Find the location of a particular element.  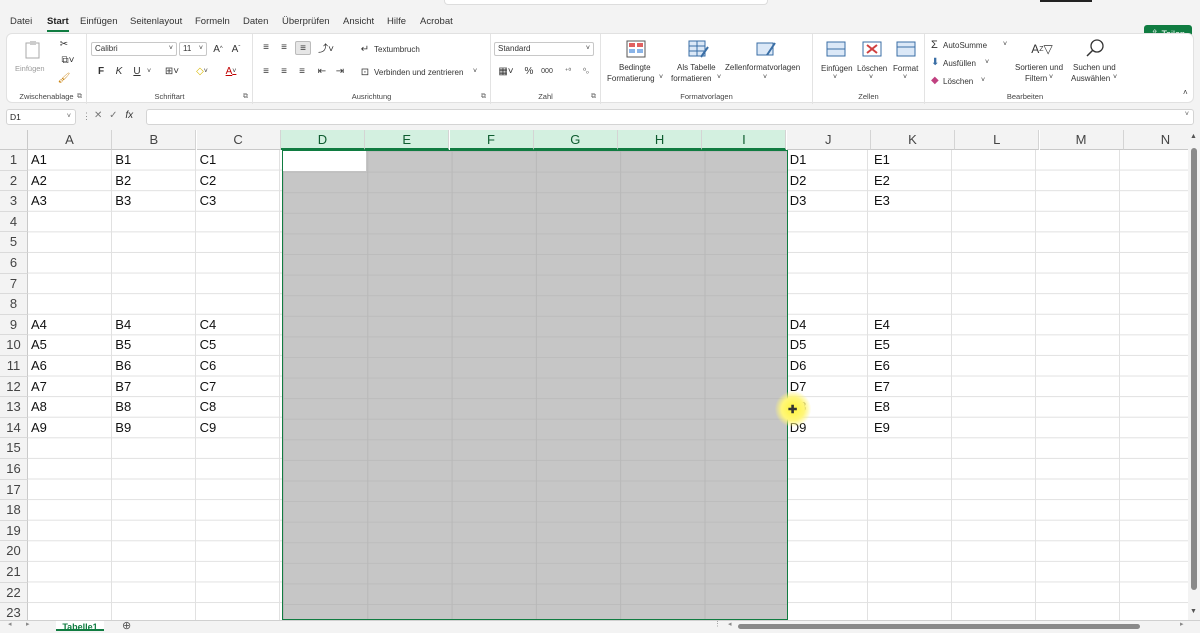

row-header-12: 12 is located at coordinates (14, 387).